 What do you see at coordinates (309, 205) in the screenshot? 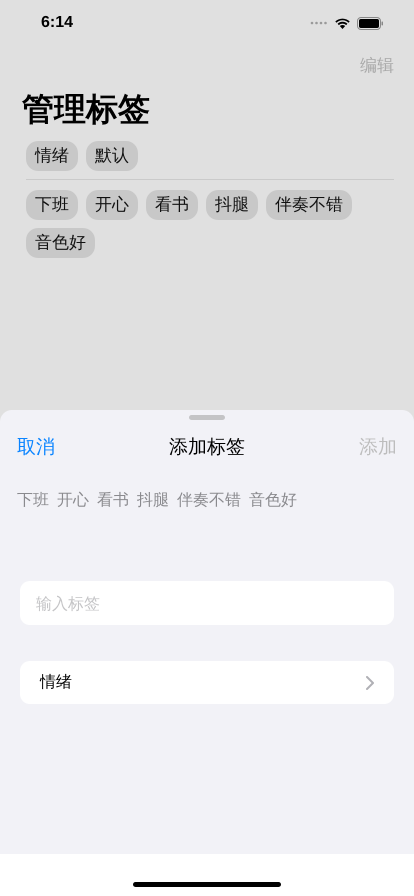
I see `tag-chip: 伴奏不错` at bounding box center [309, 205].